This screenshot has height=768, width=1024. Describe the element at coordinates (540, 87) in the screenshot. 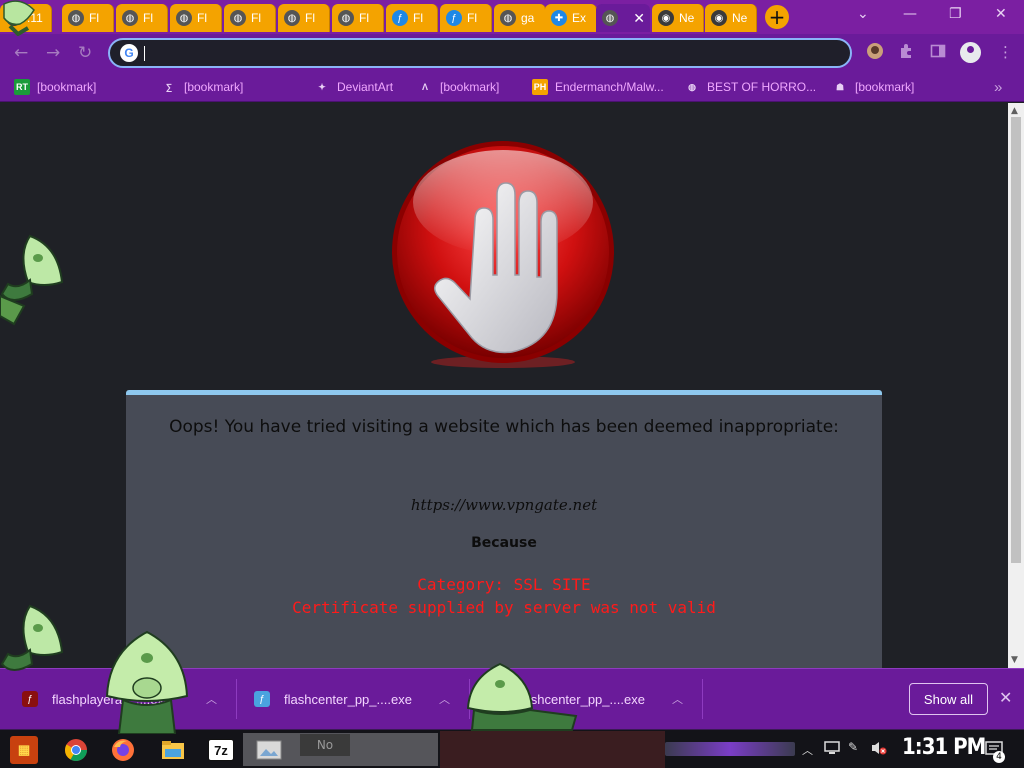

I see `bookmark-favicon-icon: PH` at that location.